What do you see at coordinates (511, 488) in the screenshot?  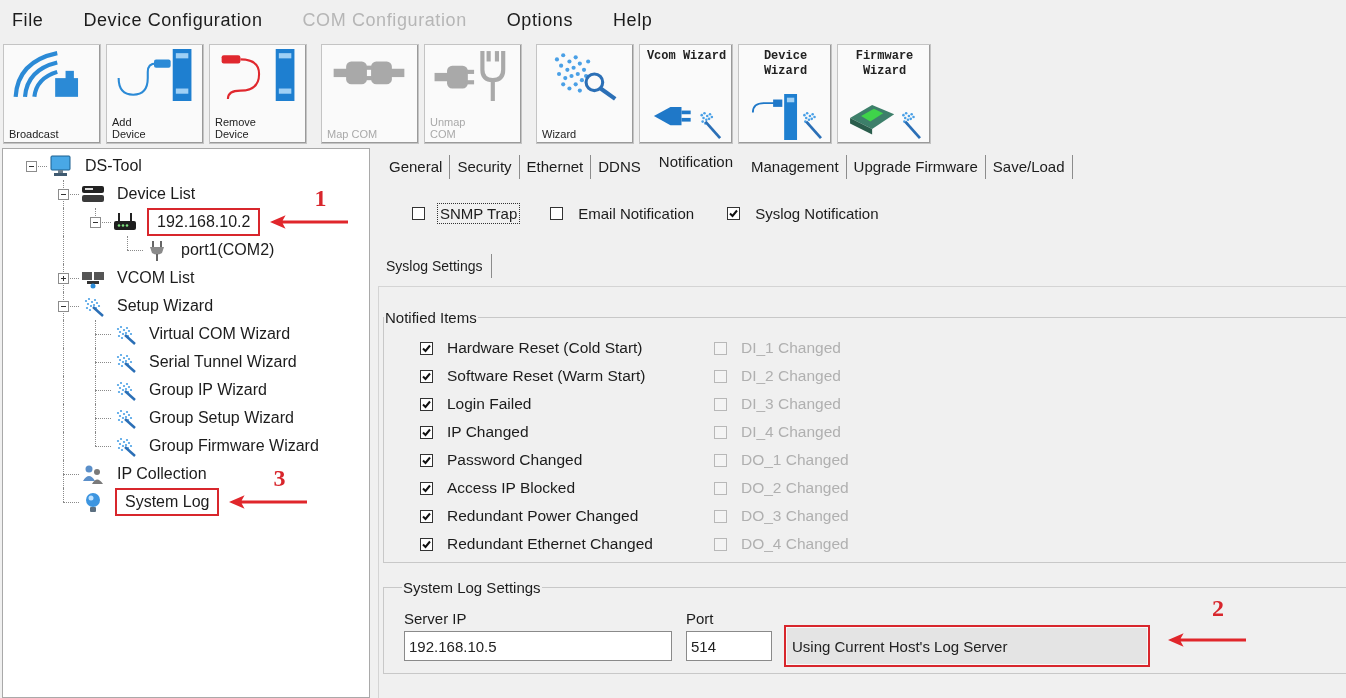 I see `checkbox-label: Access IP Blocked` at bounding box center [511, 488].